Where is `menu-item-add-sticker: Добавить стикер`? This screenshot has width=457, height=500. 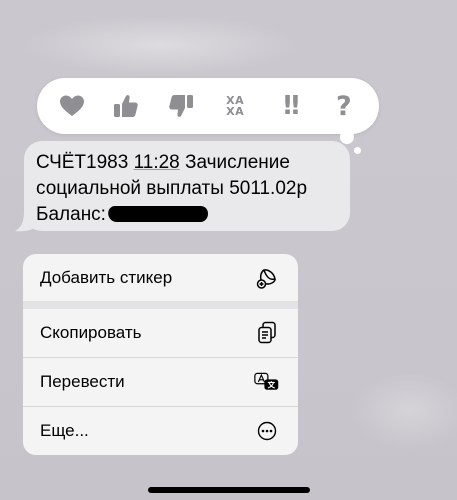 menu-item-add-sticker: Добавить стикер is located at coordinates (160, 278).